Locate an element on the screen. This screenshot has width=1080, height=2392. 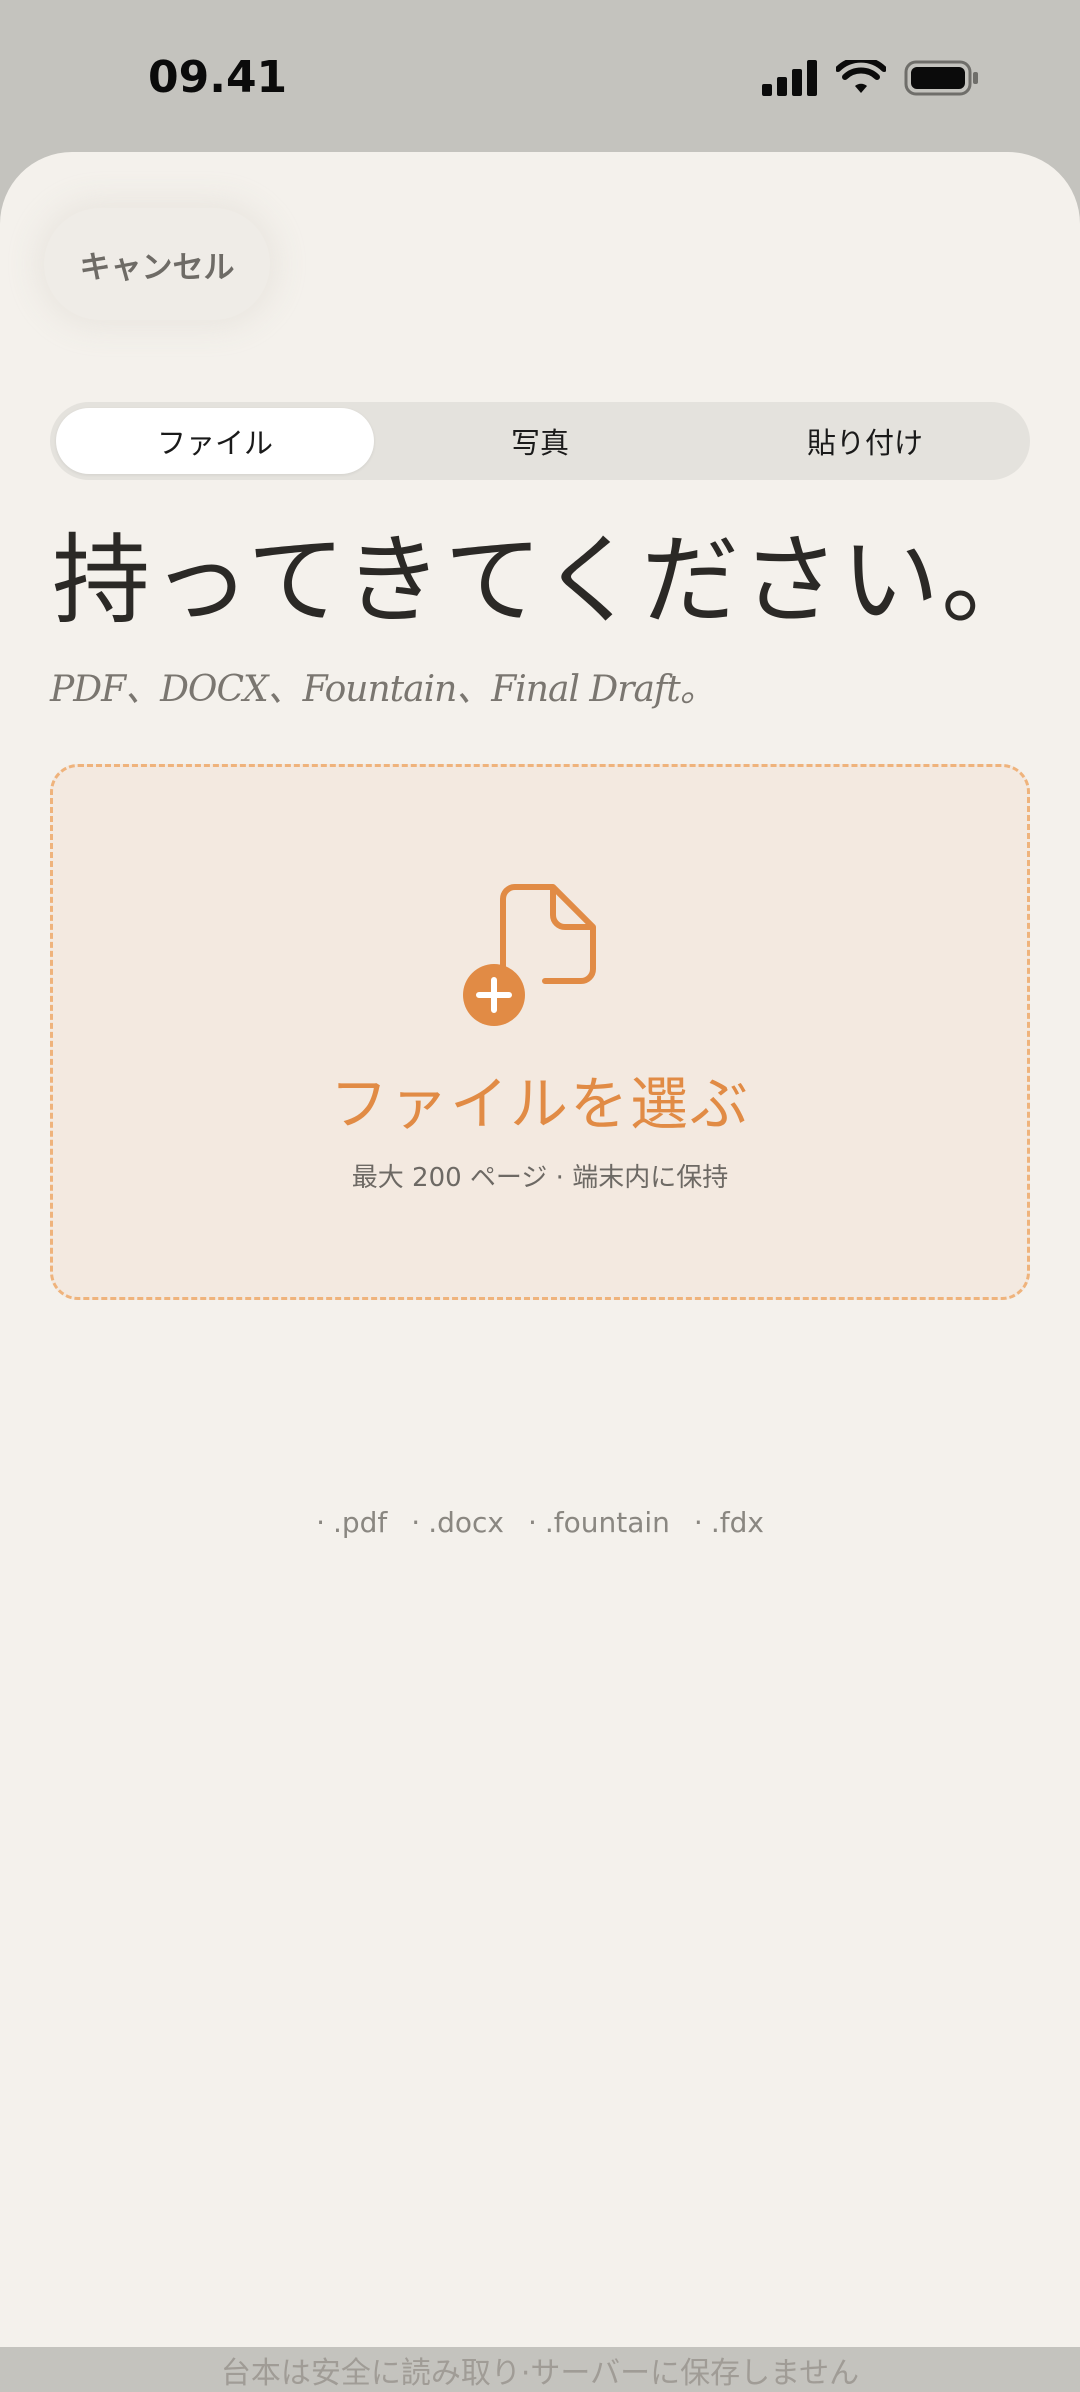
cellular-signal-icon is located at coordinates (789, 78).